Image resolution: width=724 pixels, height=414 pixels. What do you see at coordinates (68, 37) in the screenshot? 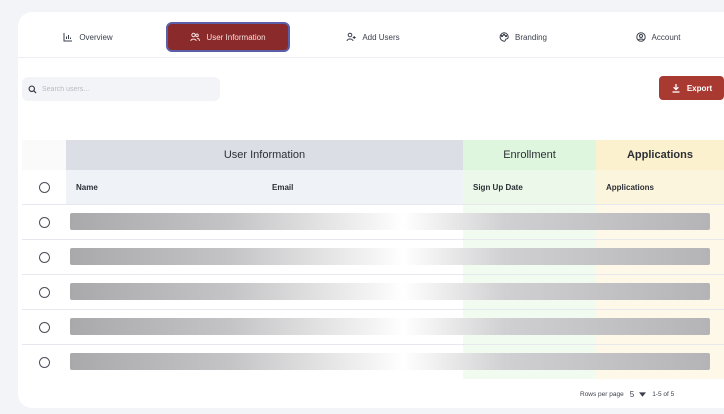
I see `chart-icon` at bounding box center [68, 37].